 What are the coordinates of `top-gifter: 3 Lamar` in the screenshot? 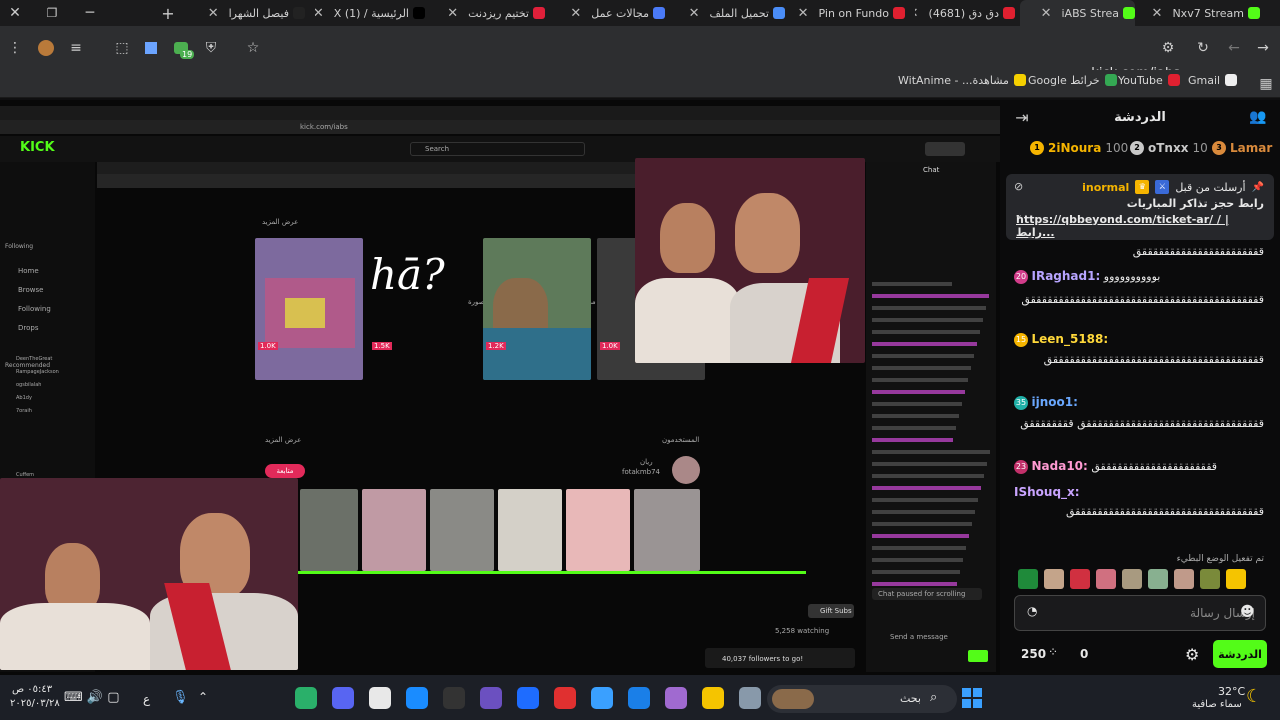 It's located at (1244, 148).